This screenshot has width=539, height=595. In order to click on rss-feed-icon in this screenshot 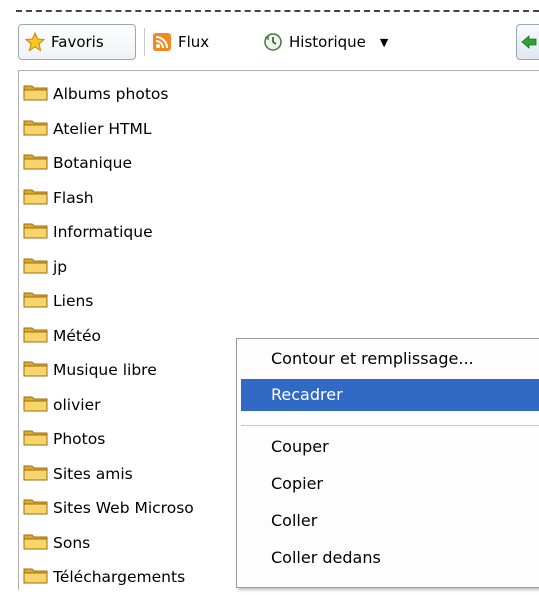, I will do `click(162, 42)`.